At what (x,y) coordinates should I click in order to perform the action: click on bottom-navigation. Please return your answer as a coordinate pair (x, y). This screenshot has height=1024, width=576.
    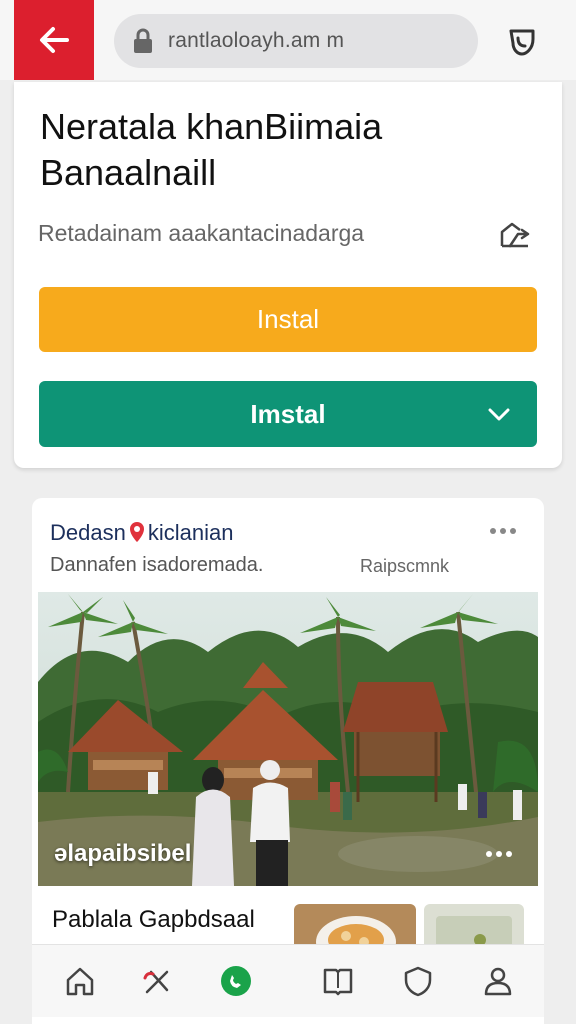
    Looking at the image, I should click on (288, 980).